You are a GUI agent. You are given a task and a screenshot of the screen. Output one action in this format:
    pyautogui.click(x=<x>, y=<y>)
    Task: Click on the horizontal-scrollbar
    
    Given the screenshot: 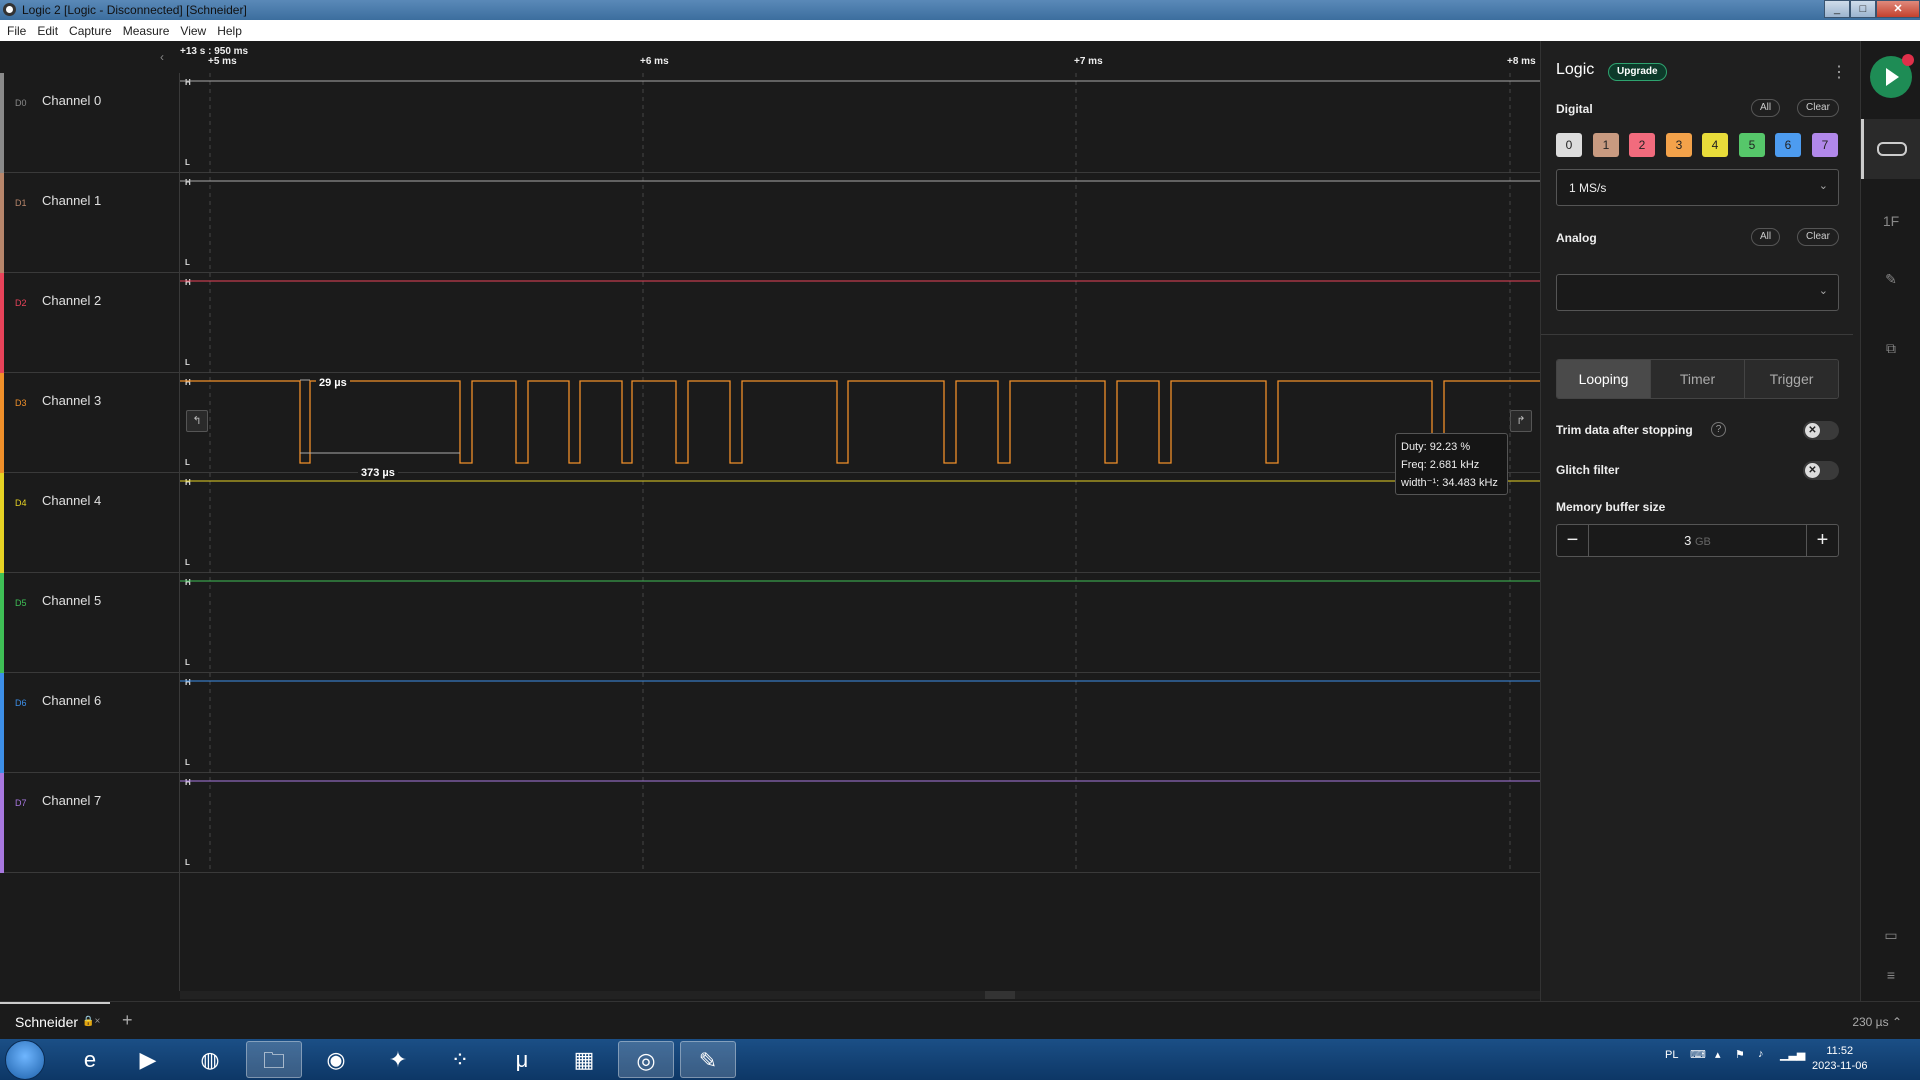 What is the action you would take?
    pyautogui.click(x=860, y=995)
    